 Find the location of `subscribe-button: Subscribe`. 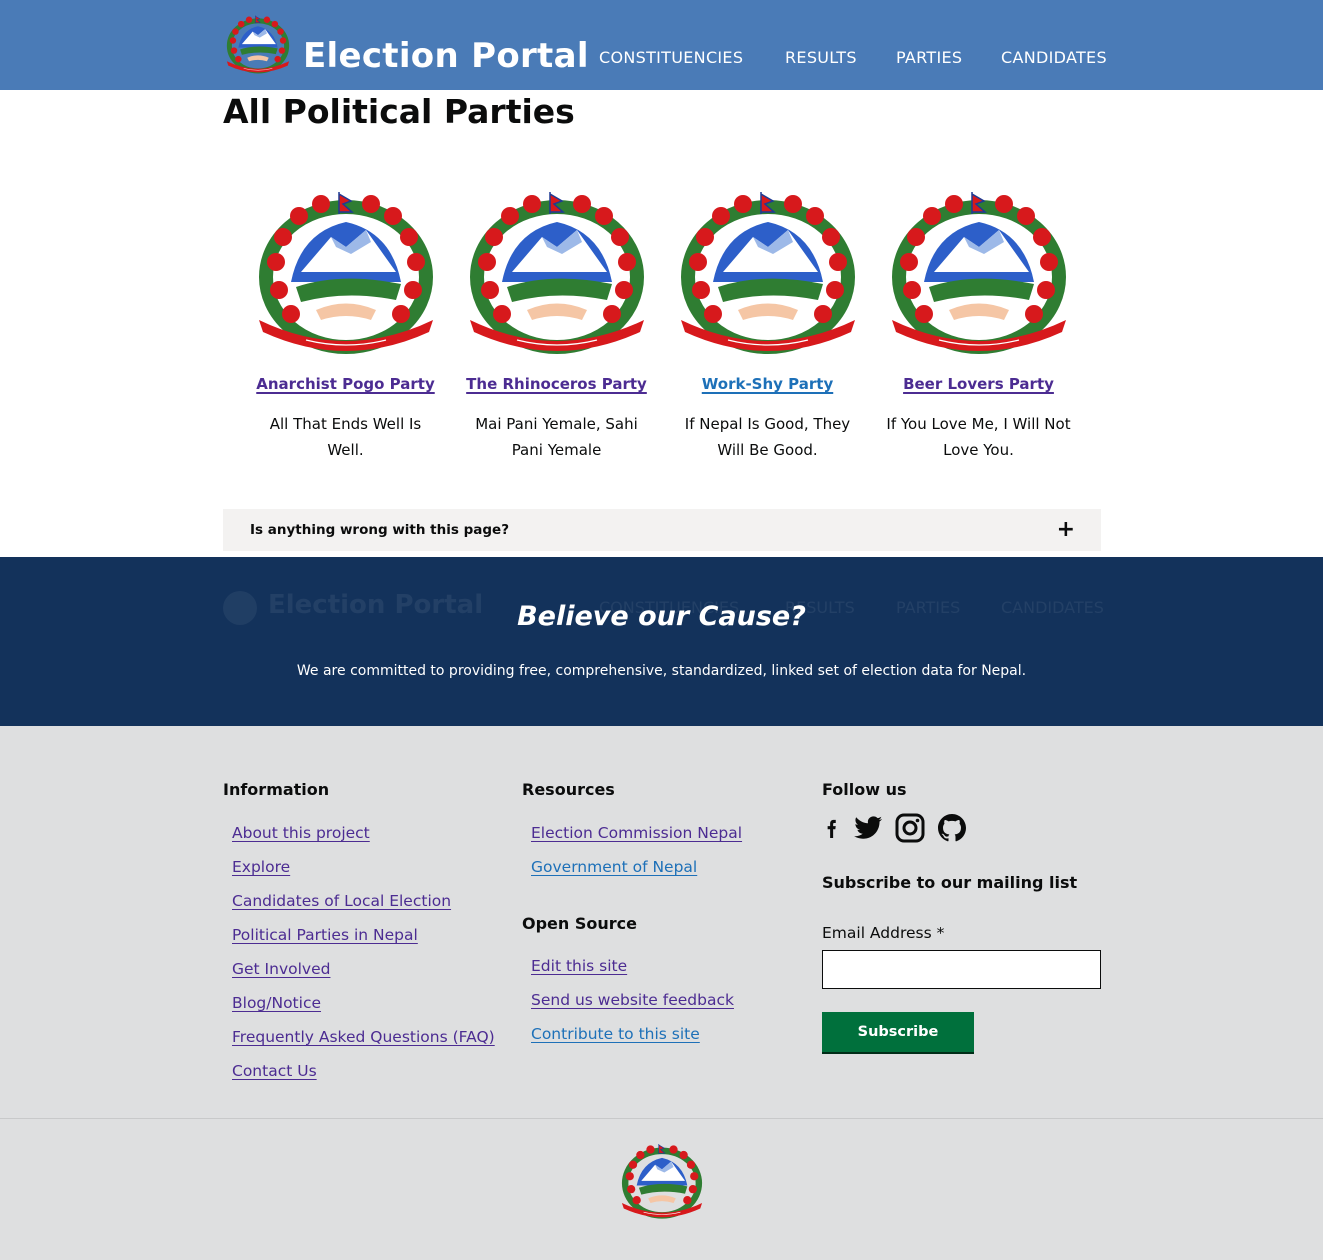

subscribe-button: Subscribe is located at coordinates (898, 1032).